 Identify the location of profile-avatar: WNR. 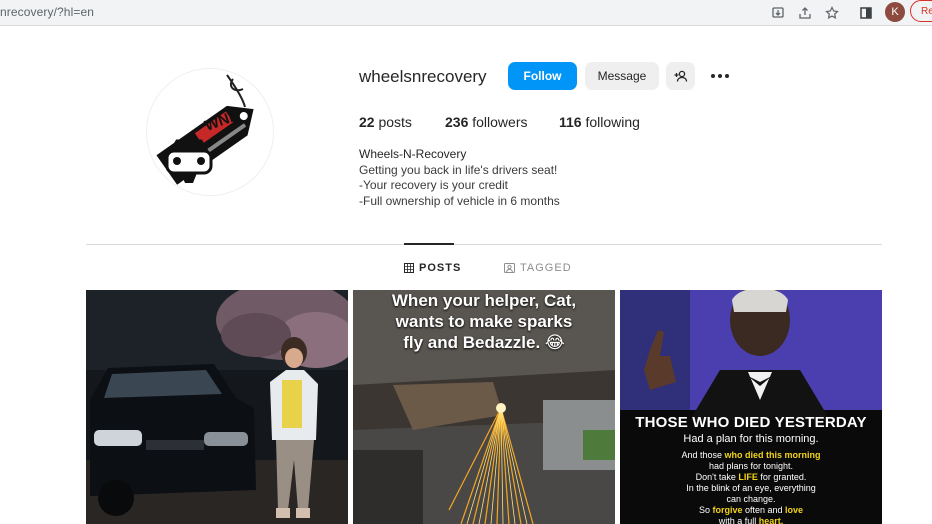
(210, 132).